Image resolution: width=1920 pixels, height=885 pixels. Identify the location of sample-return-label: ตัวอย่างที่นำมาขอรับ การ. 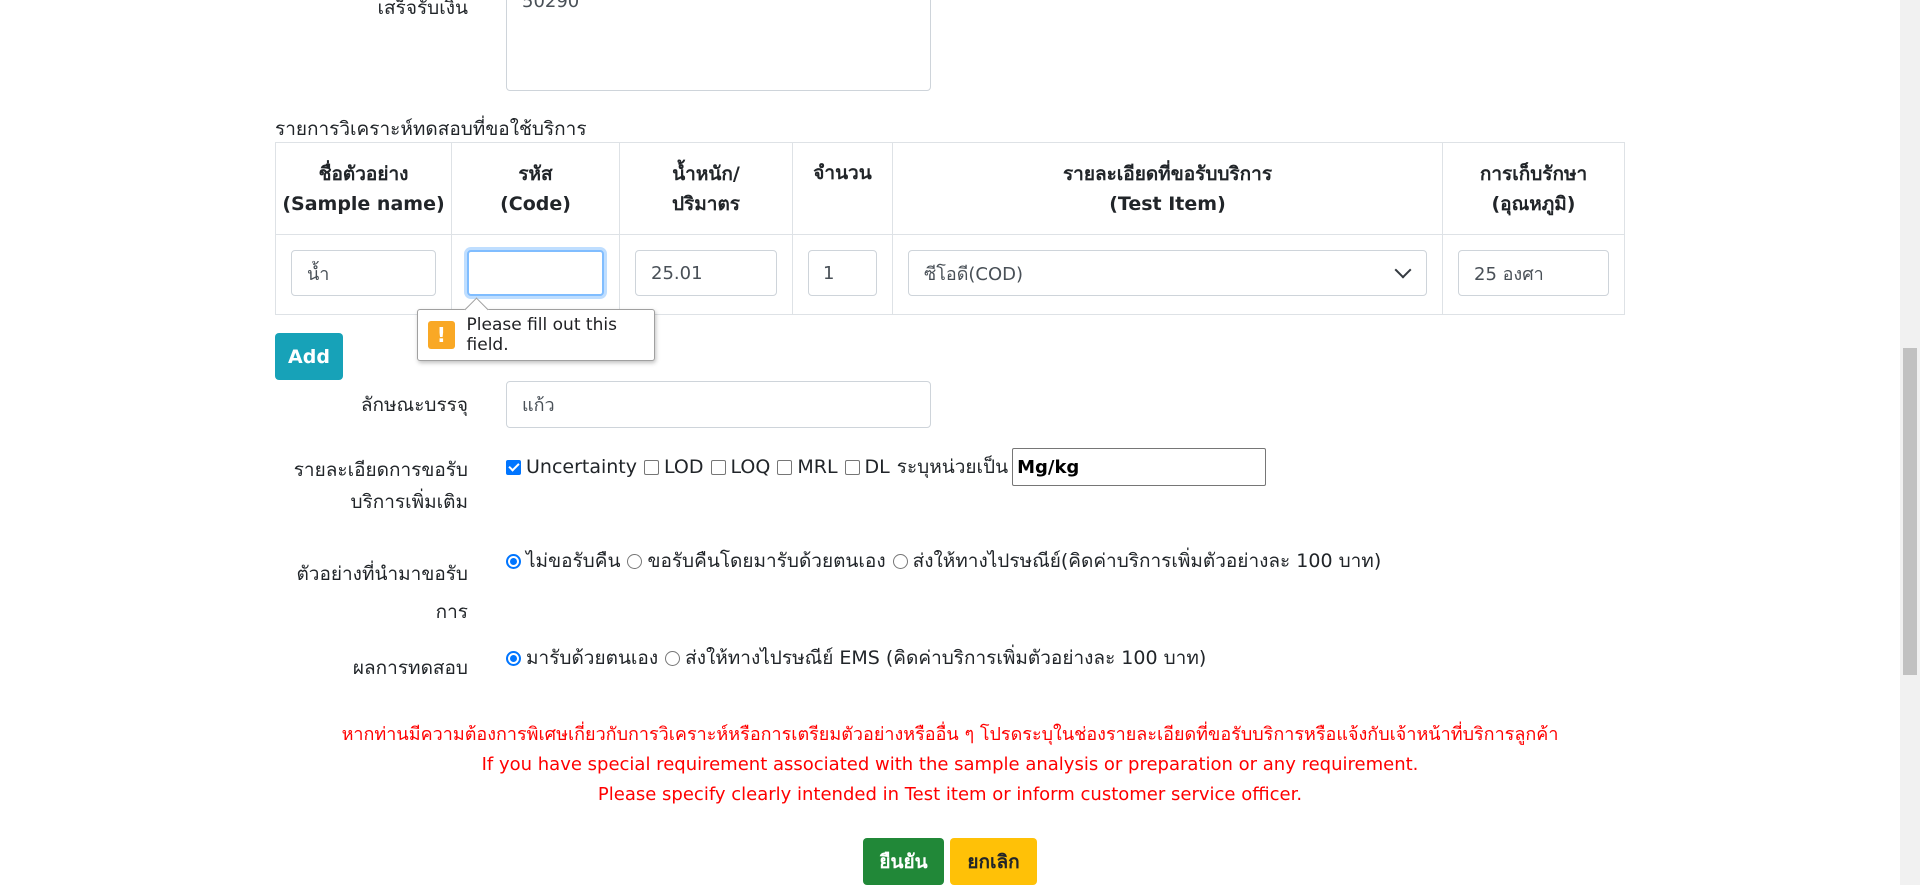
(382, 593).